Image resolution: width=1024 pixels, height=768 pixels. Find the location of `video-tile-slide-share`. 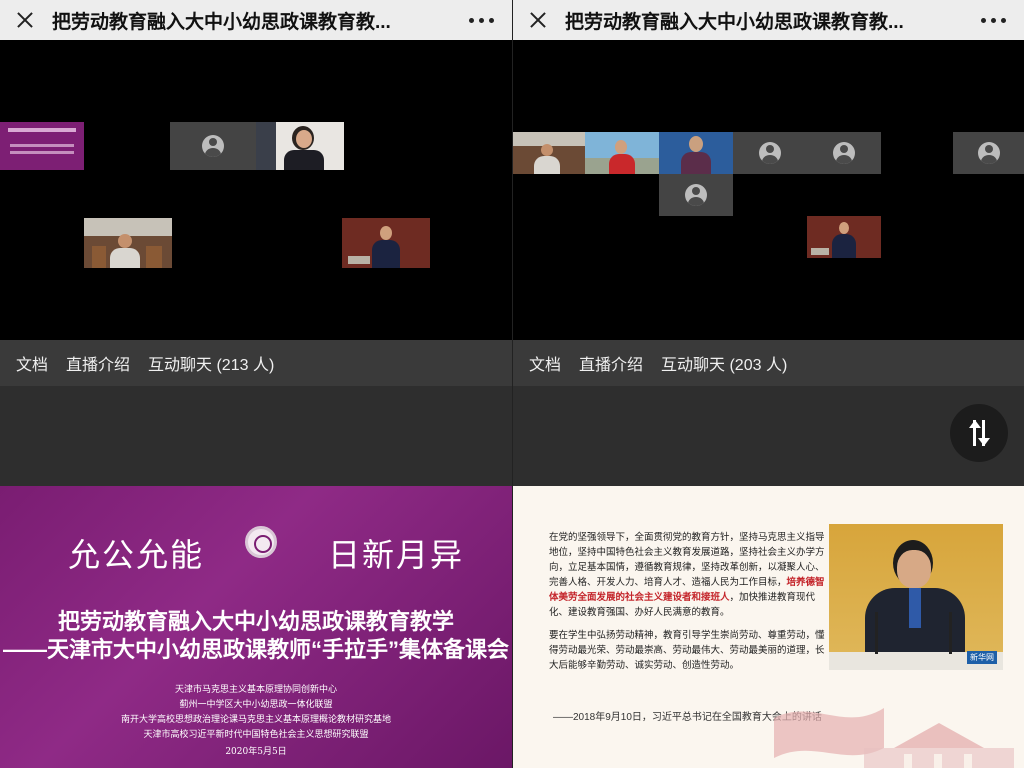

video-tile-slide-share is located at coordinates (42, 146).